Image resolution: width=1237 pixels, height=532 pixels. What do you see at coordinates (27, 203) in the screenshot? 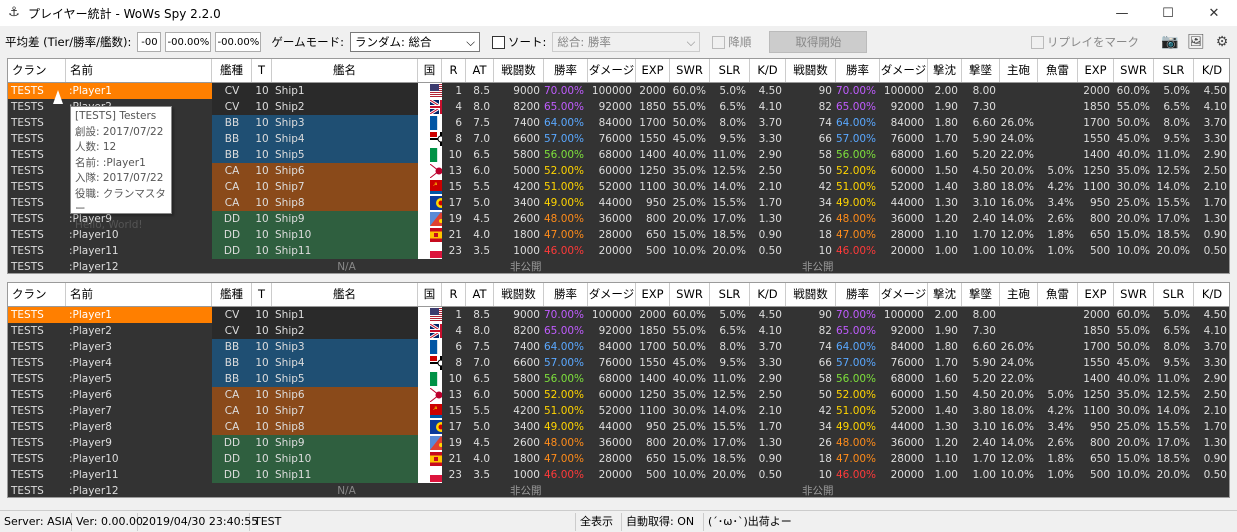
I see `cell-clan: TESTS` at bounding box center [27, 203].